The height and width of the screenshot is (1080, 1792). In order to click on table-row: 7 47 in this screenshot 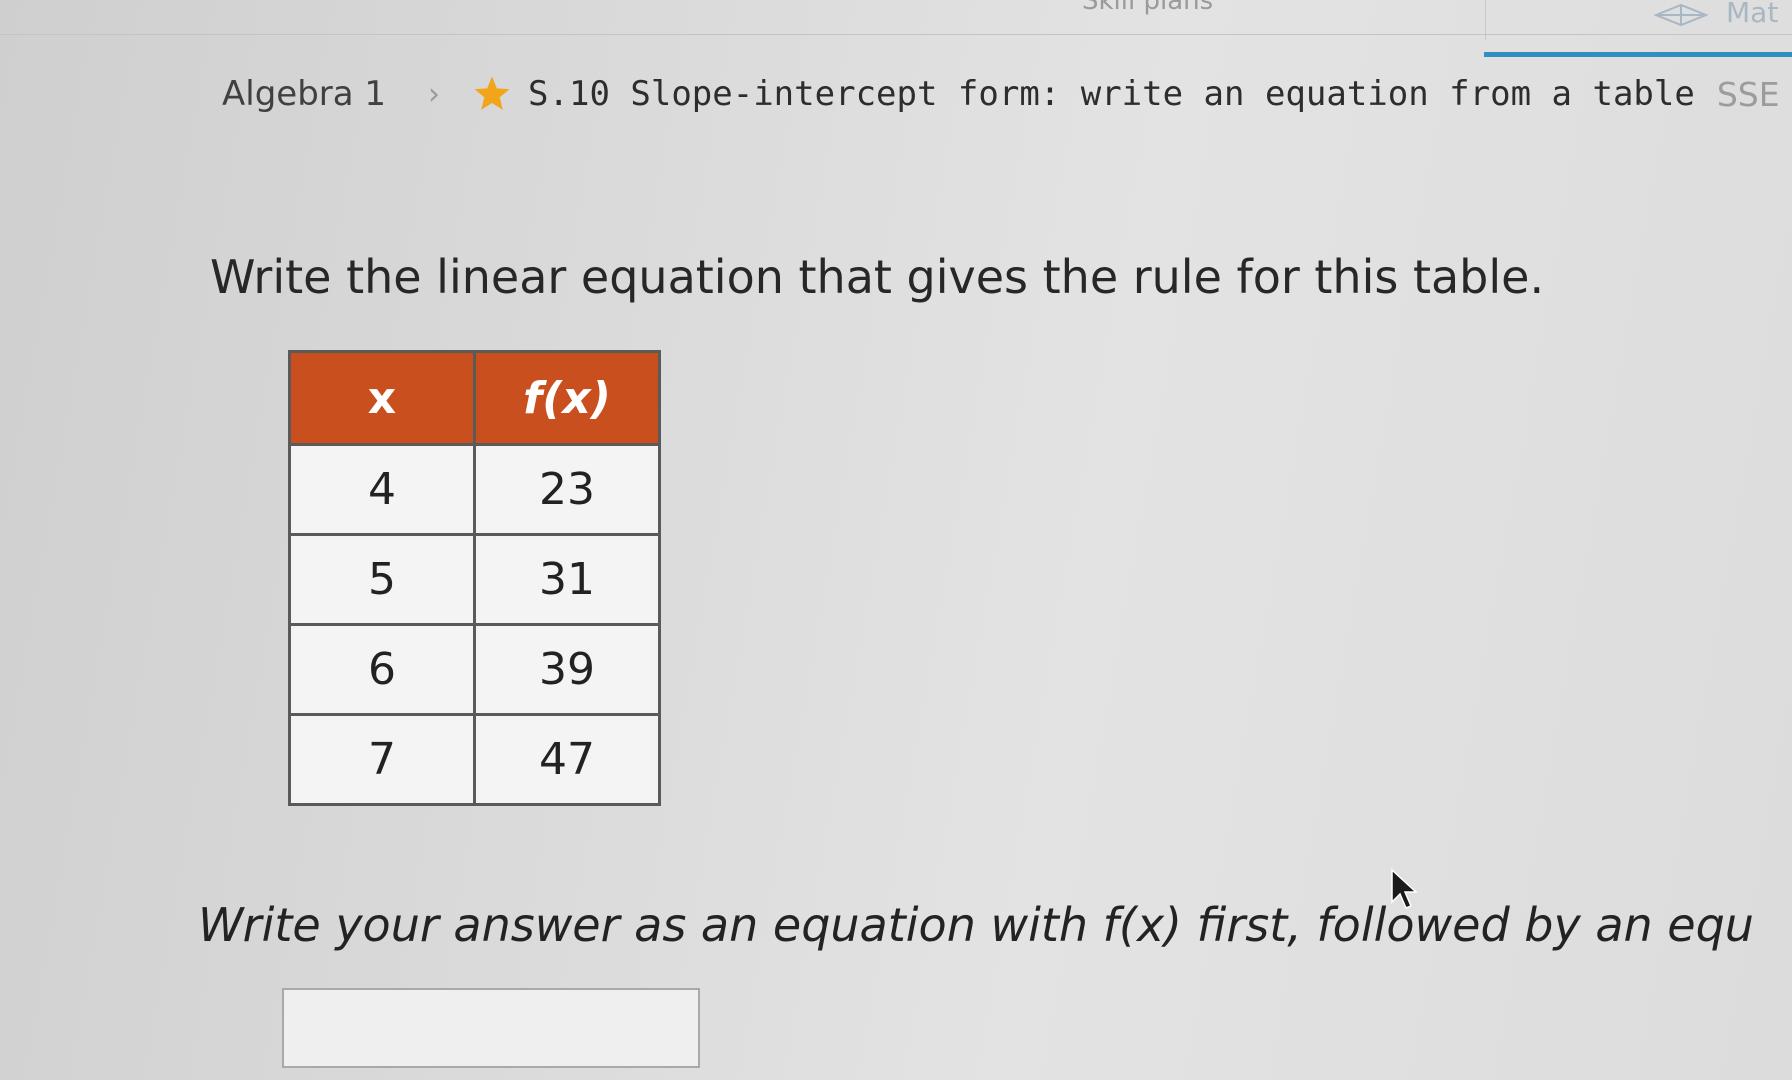, I will do `click(474, 759)`.